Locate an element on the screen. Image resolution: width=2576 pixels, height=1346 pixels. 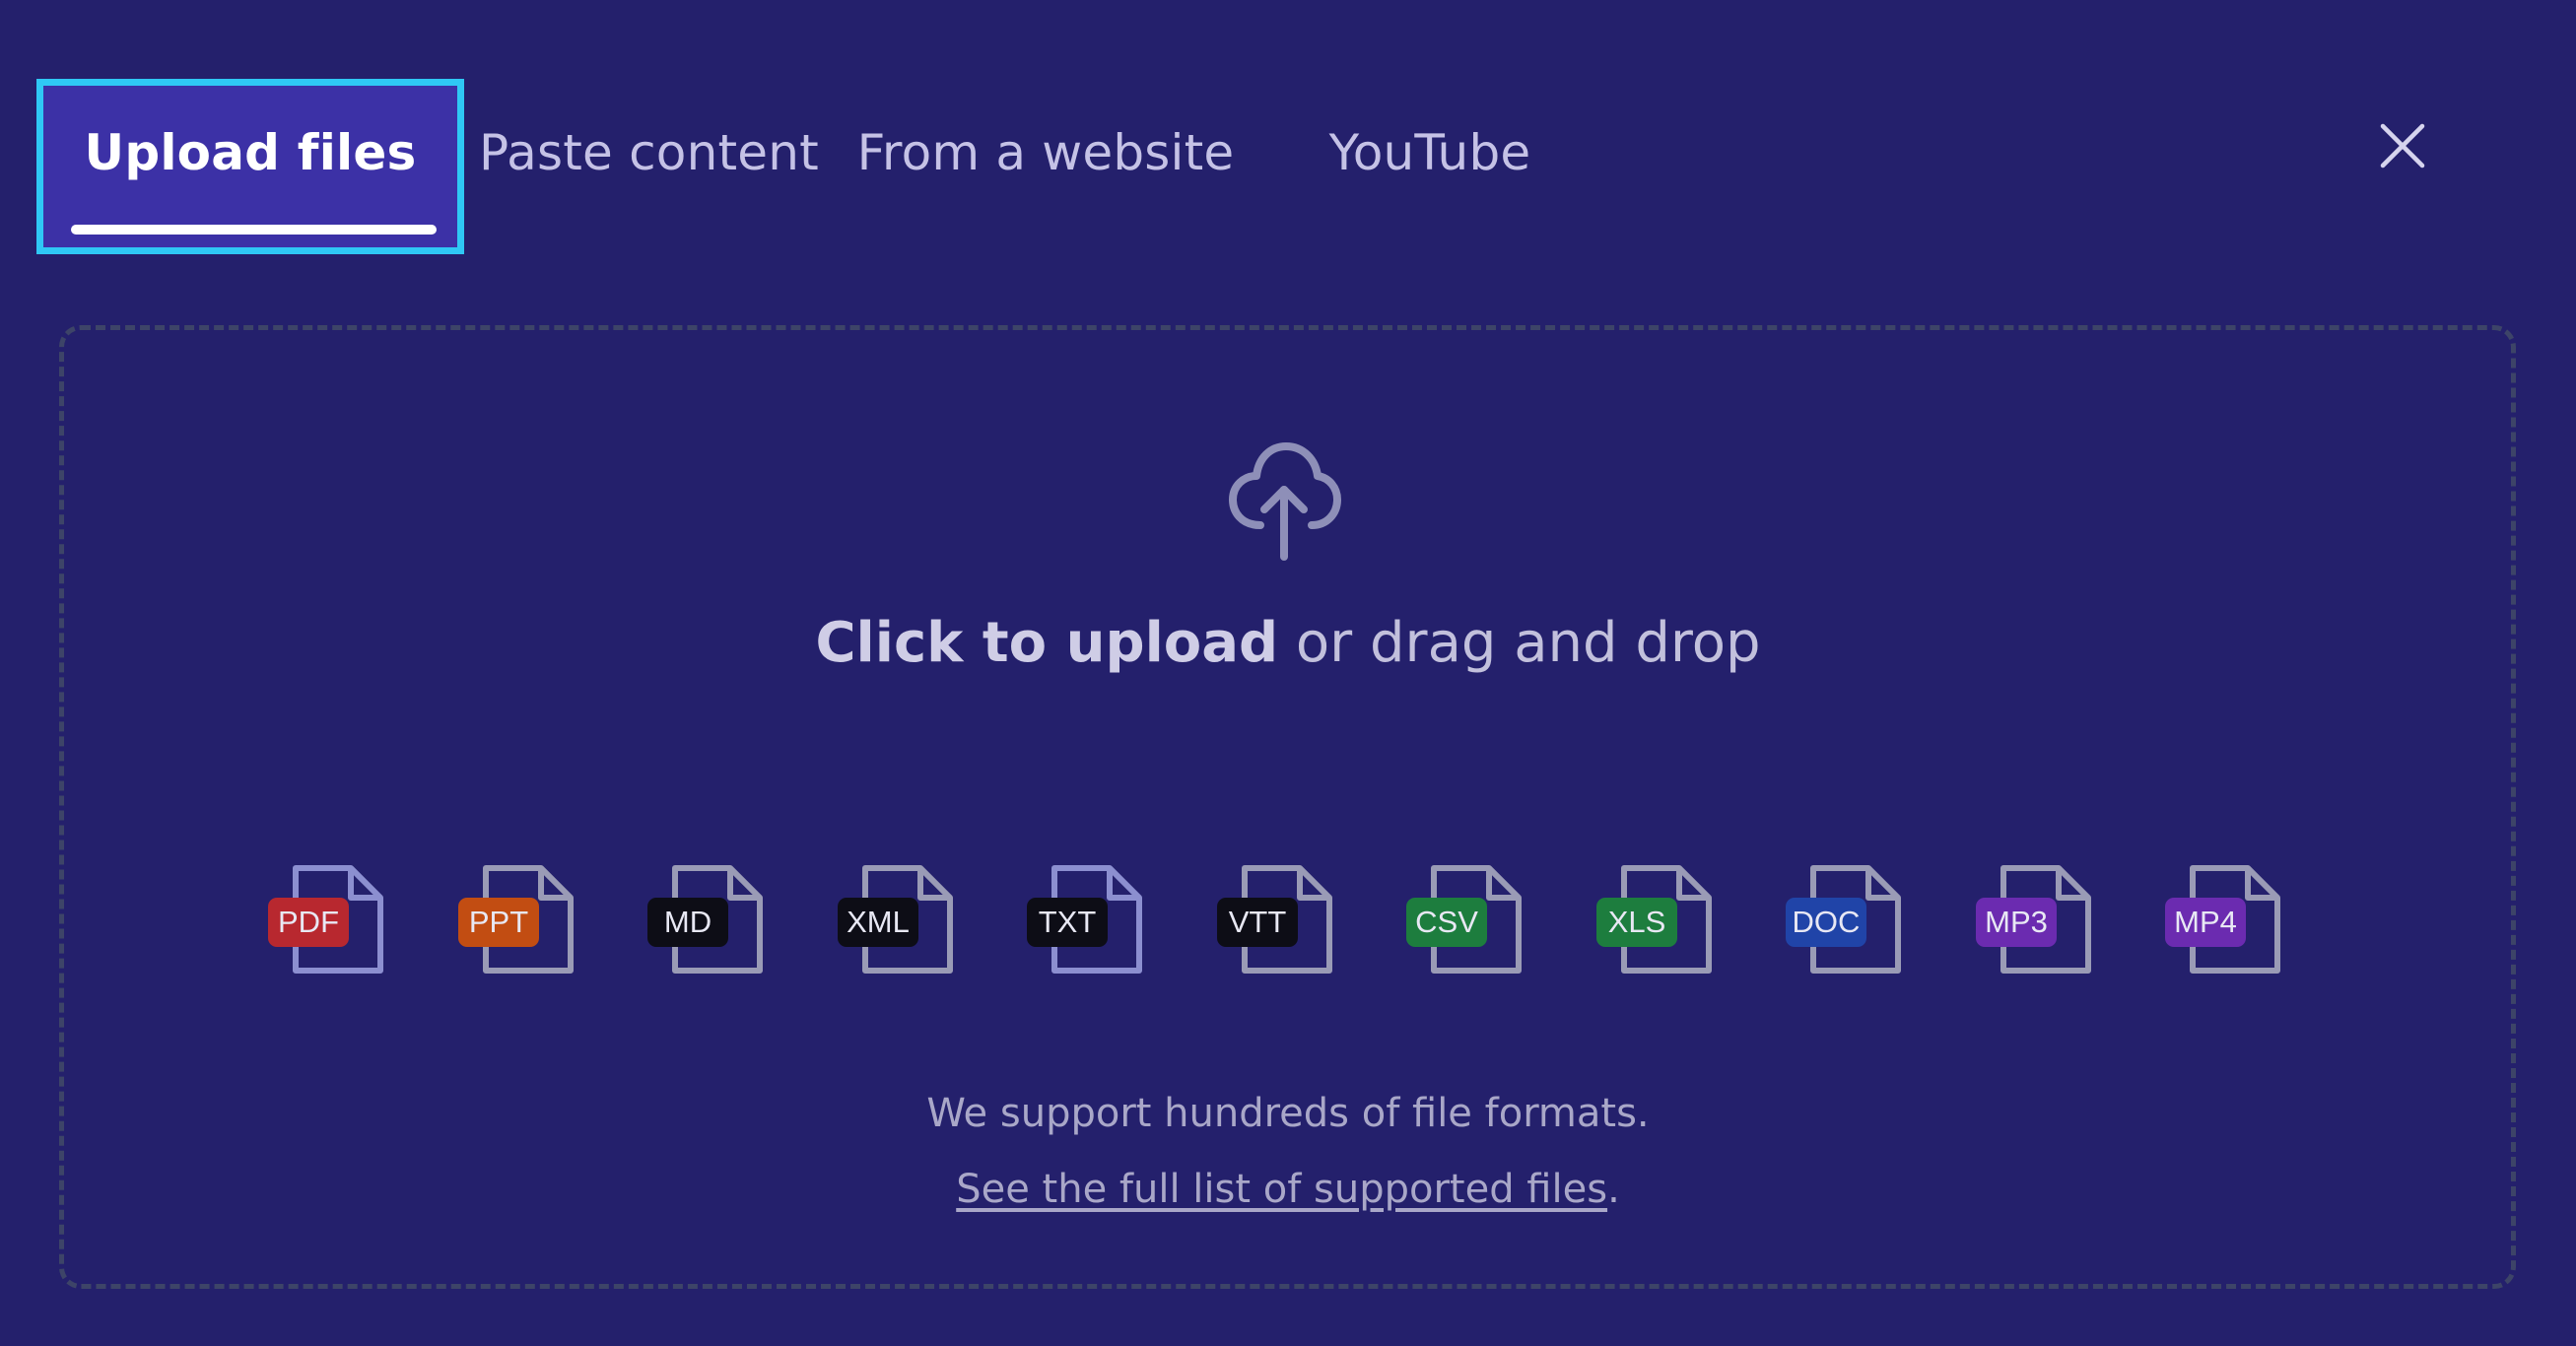
active-tab-indicator is located at coordinates (254, 230).